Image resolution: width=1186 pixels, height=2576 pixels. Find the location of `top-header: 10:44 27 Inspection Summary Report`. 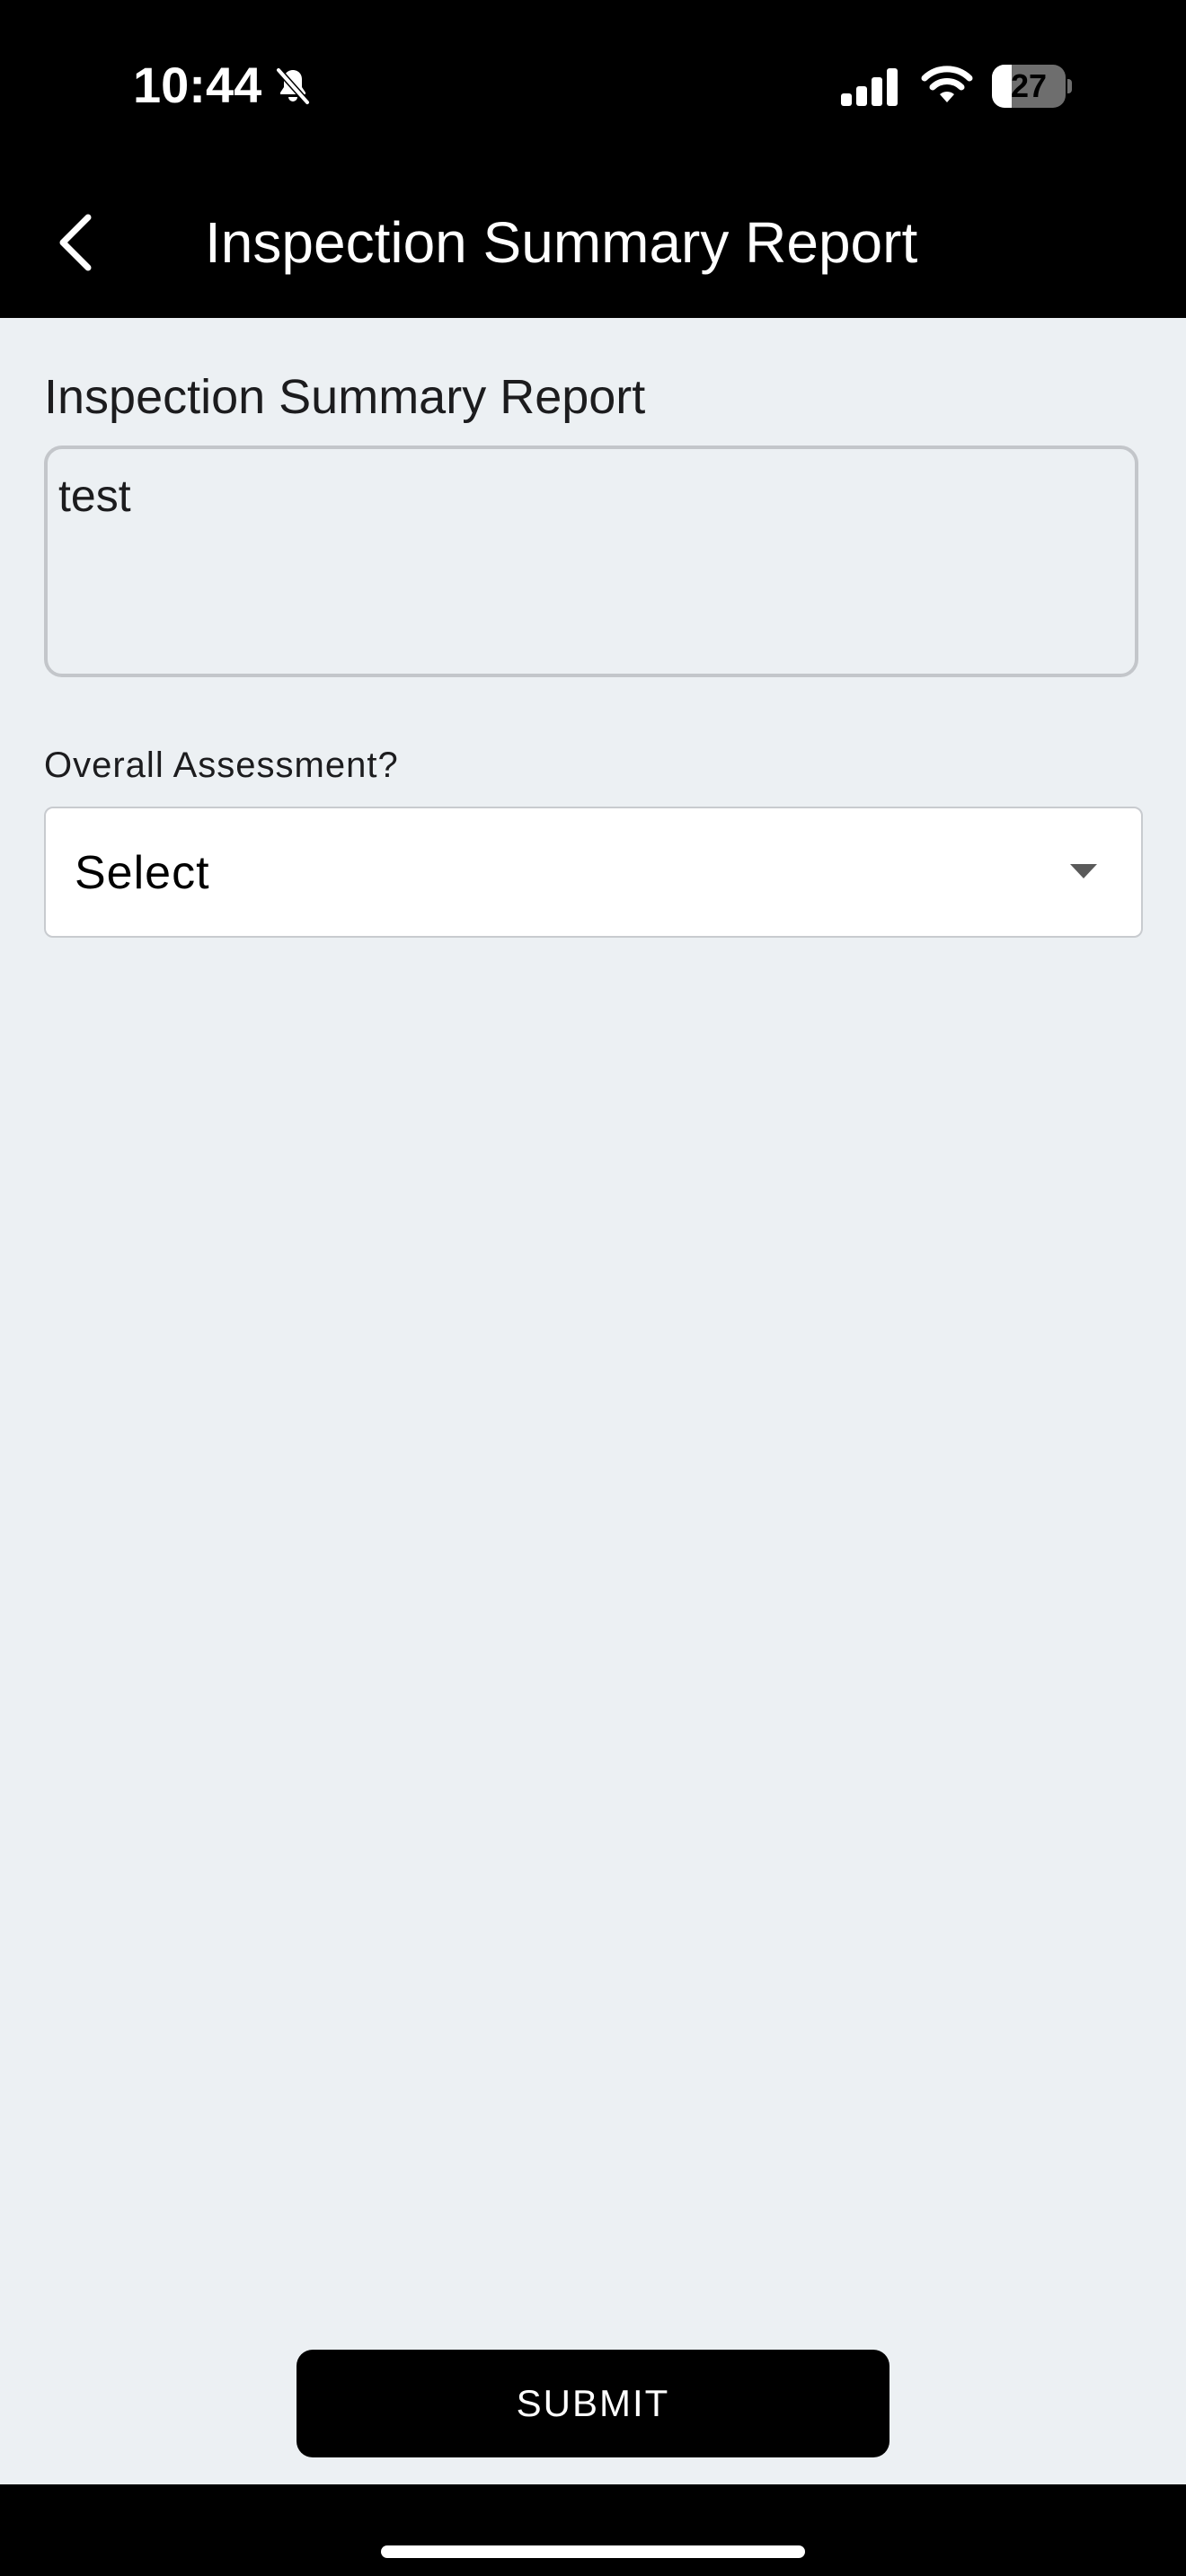

top-header: 10:44 27 Inspection Summary Report is located at coordinates (593, 159).